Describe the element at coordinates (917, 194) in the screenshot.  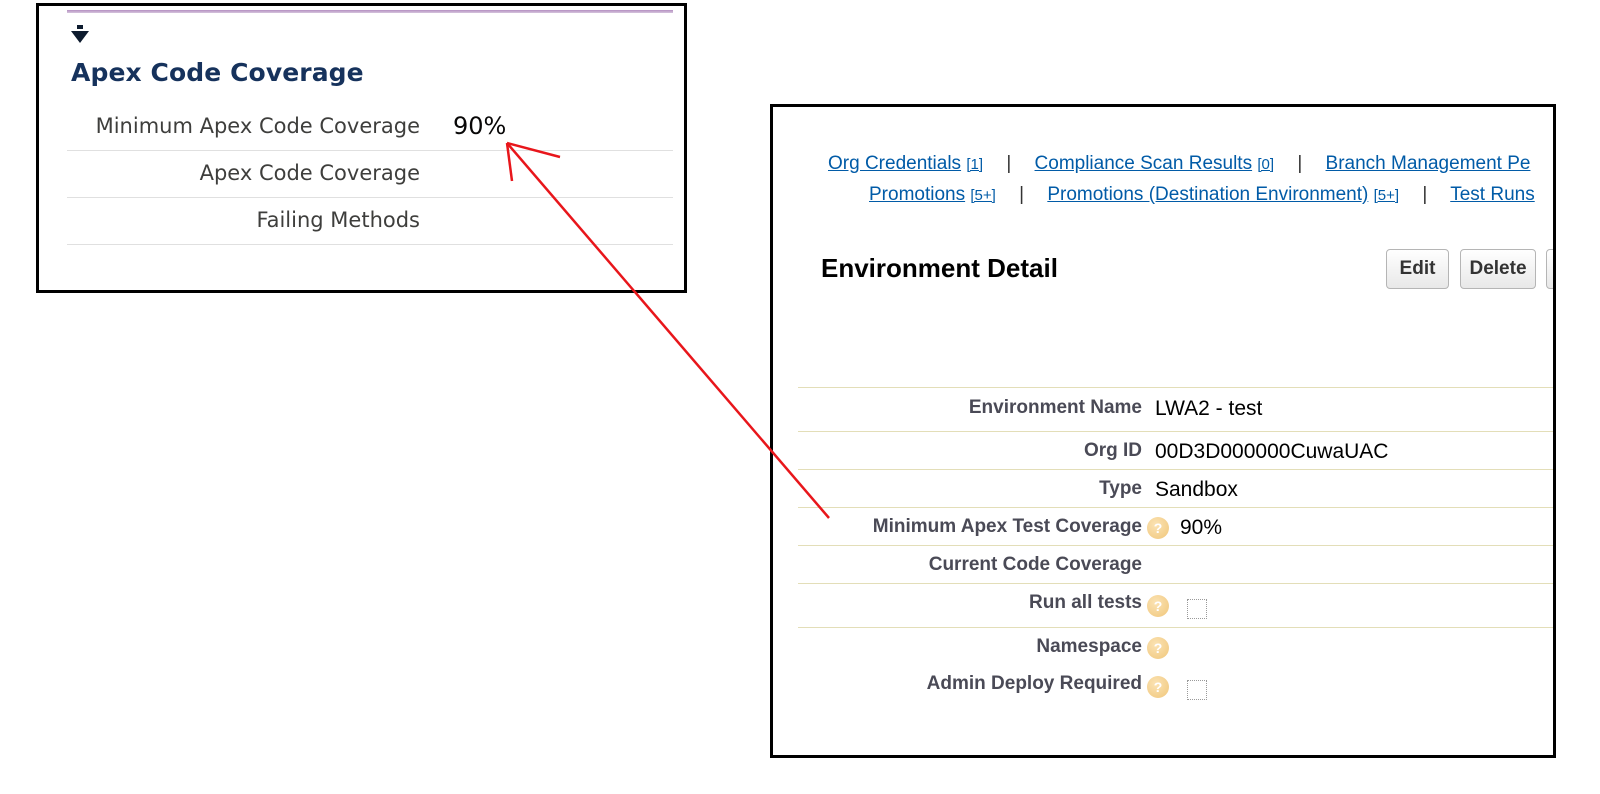
I see `link-promotions: Promotions` at that location.